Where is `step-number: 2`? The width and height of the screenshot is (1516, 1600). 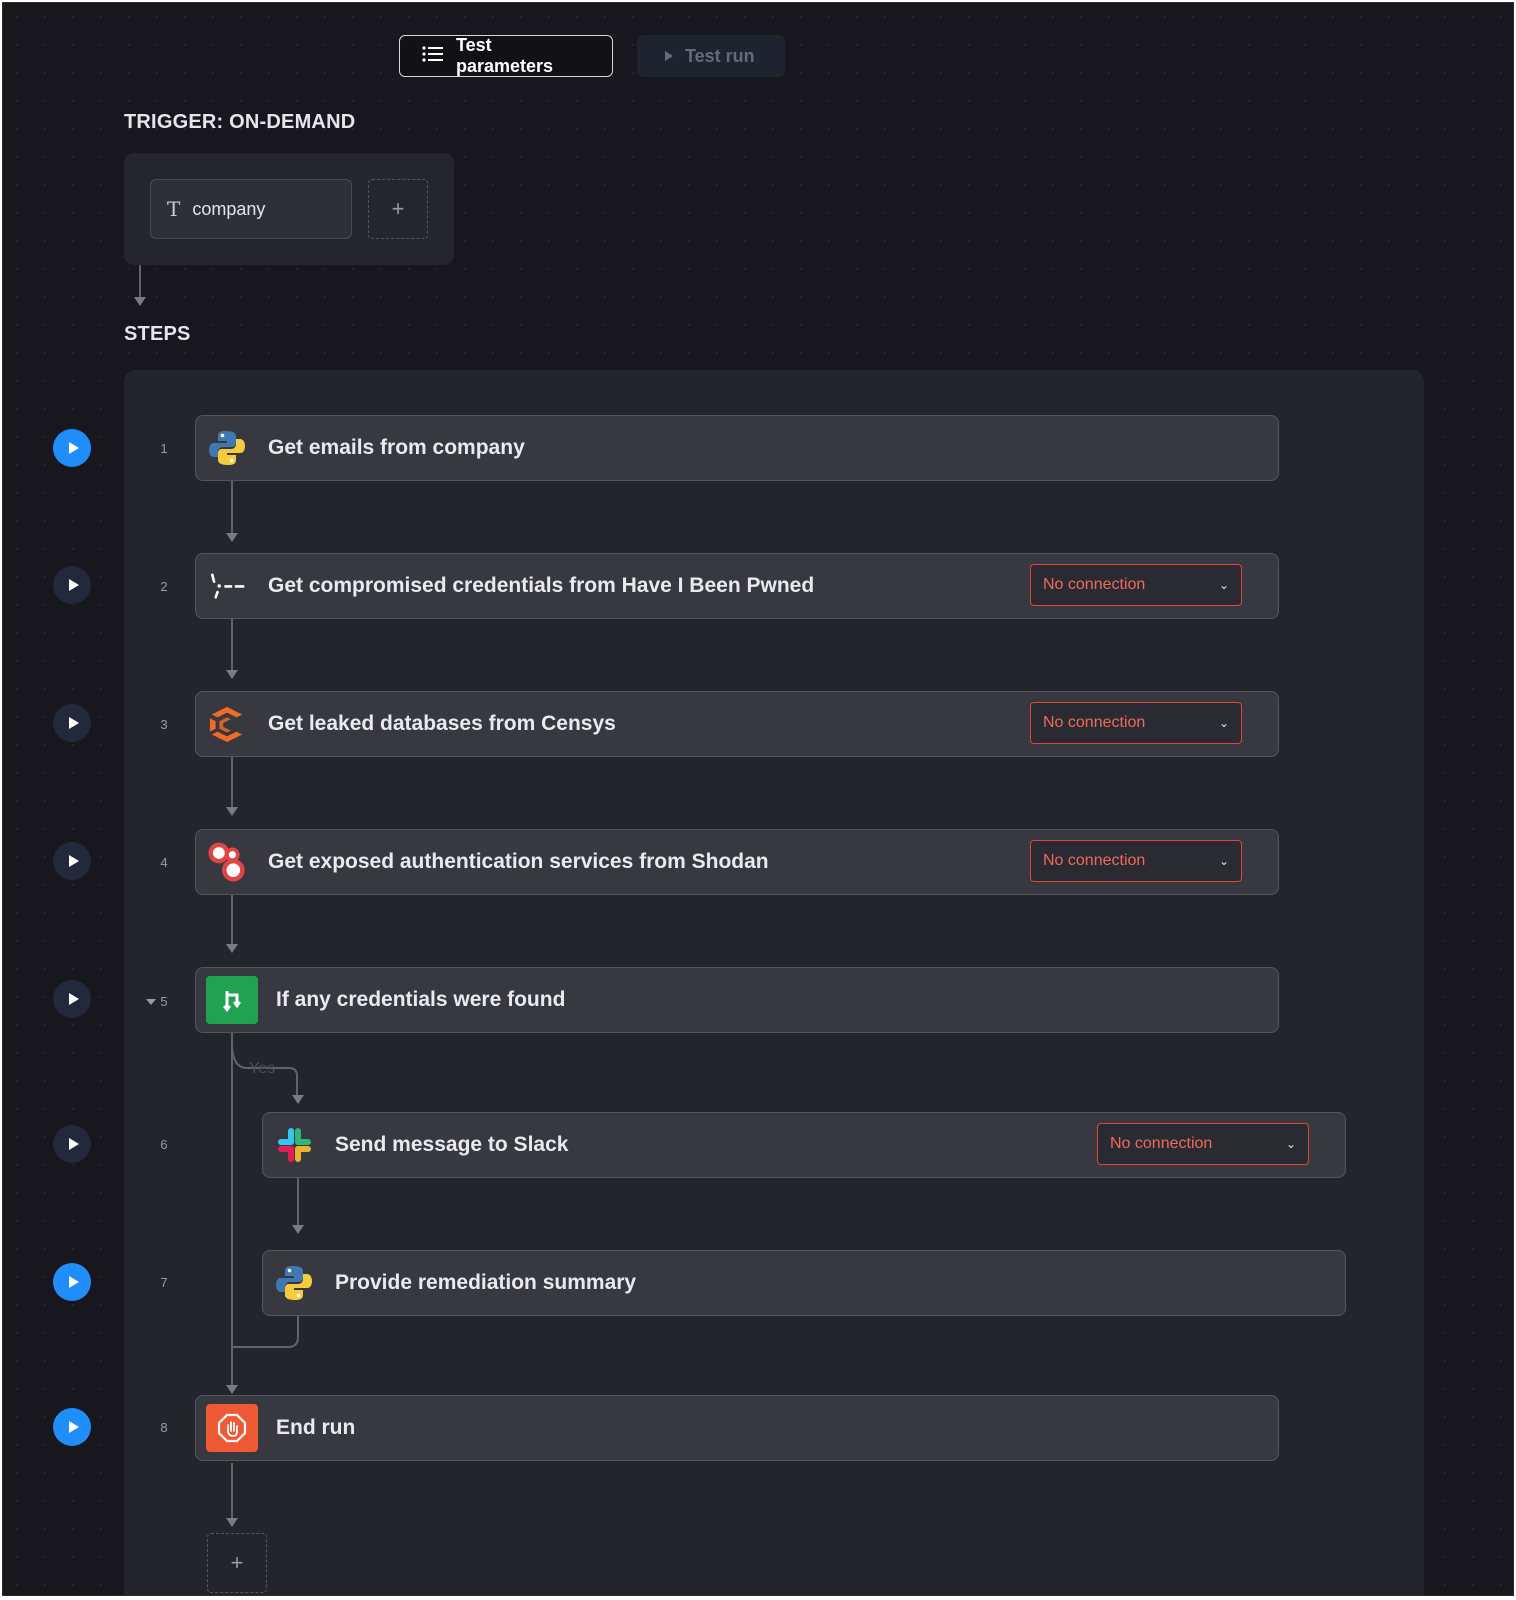
step-number: 2 is located at coordinates (164, 586).